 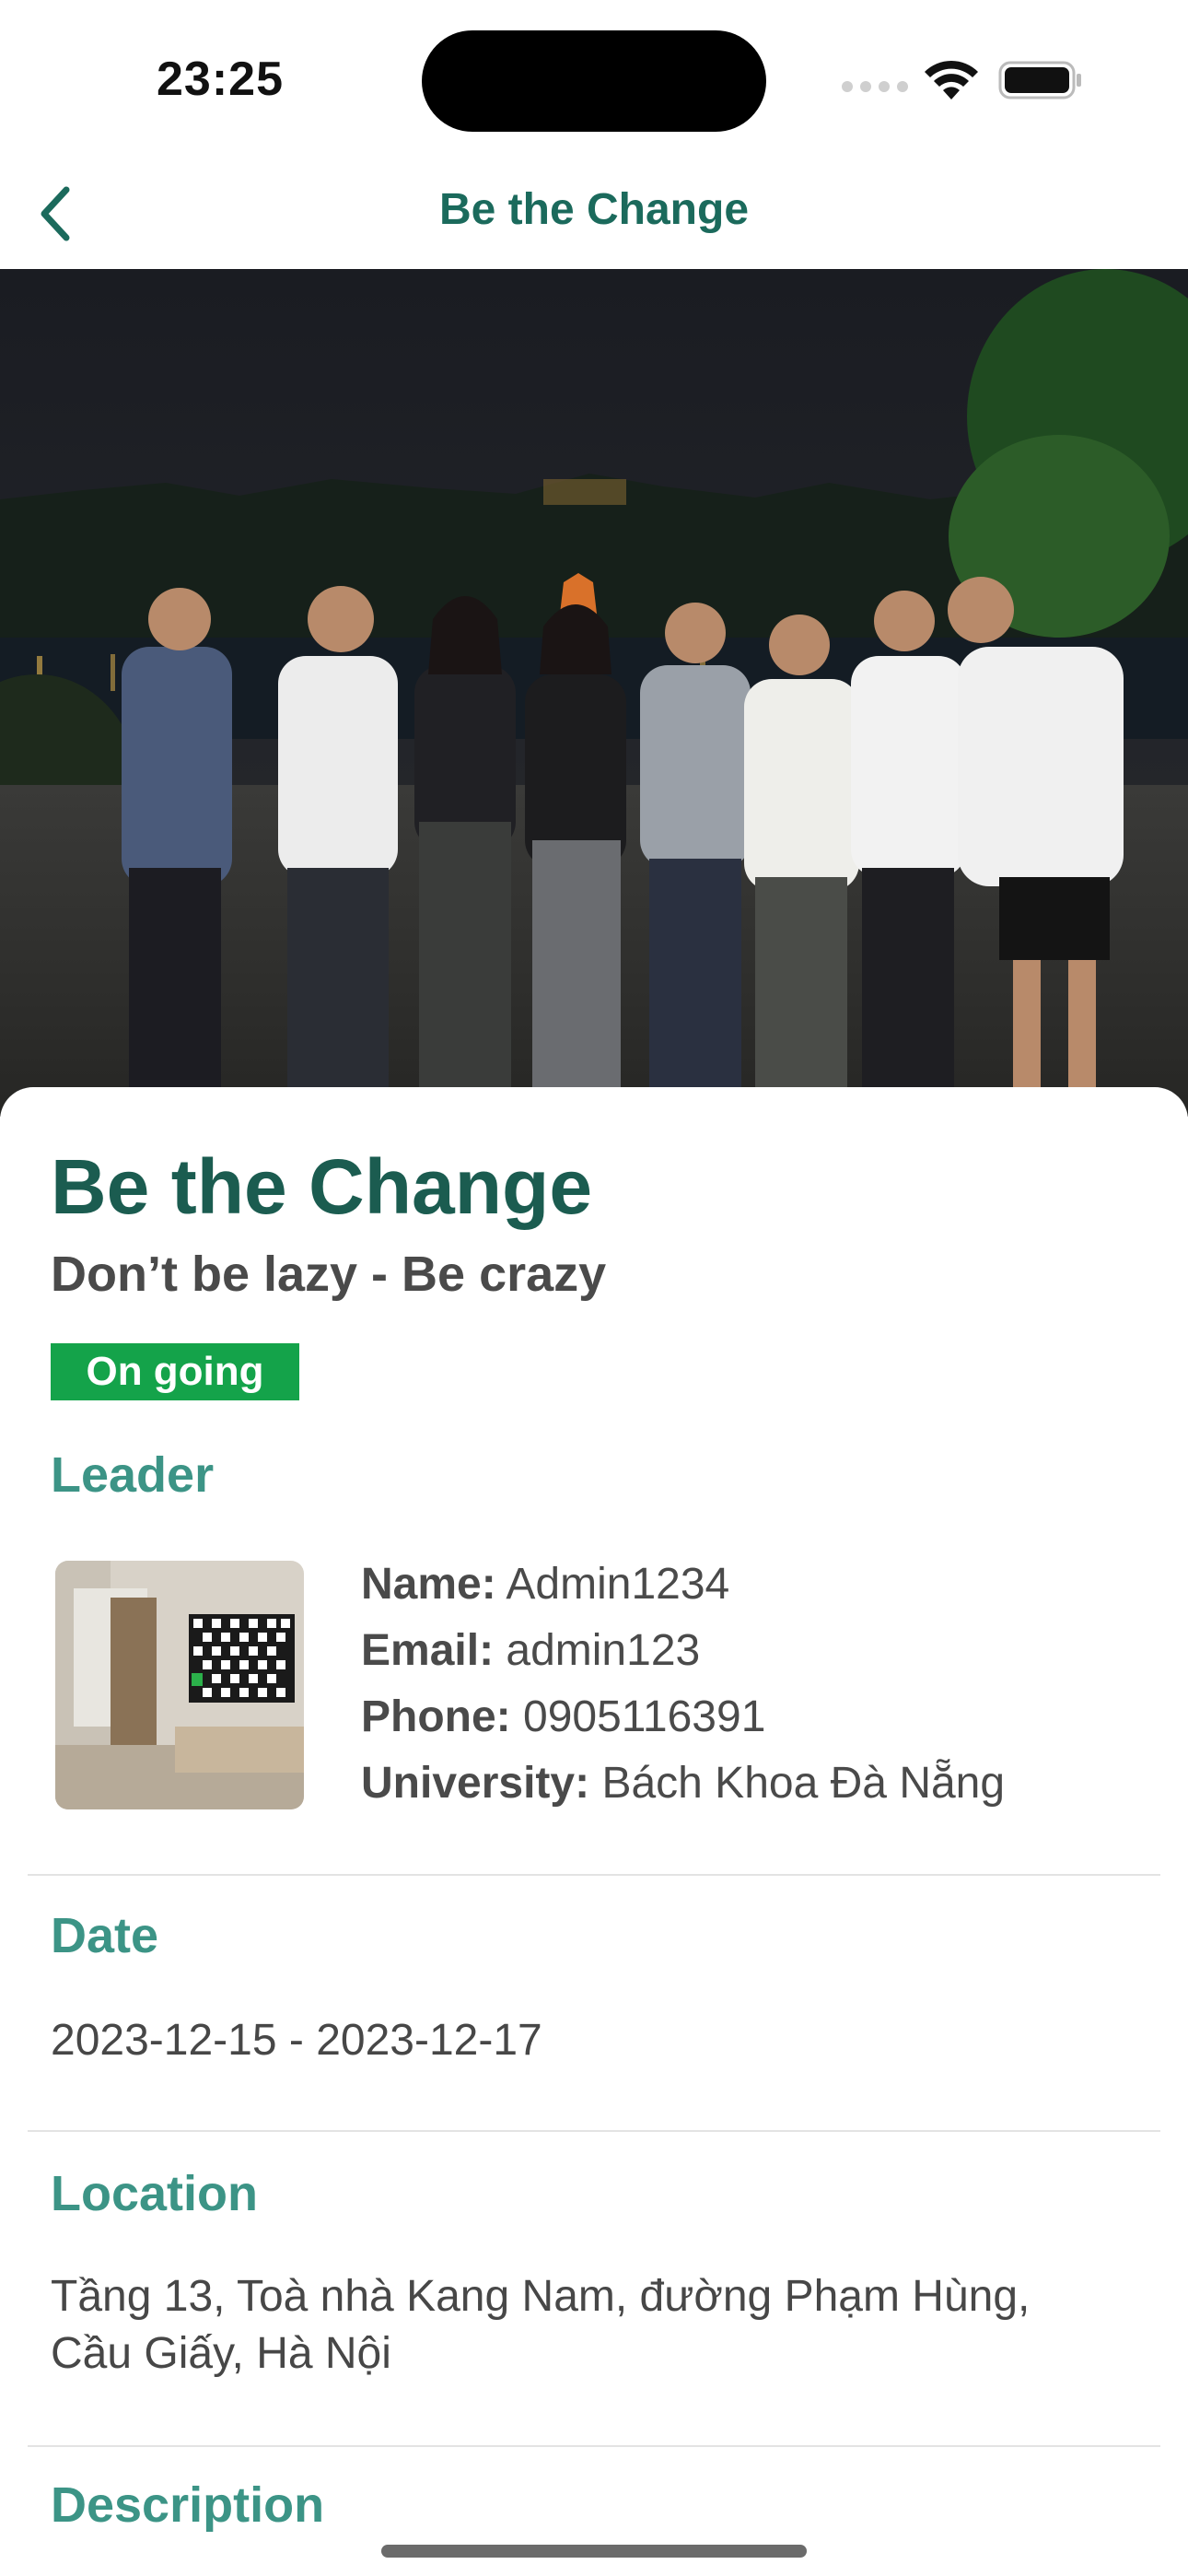 I want to click on project-title: Be the Change, so click(x=322, y=1186).